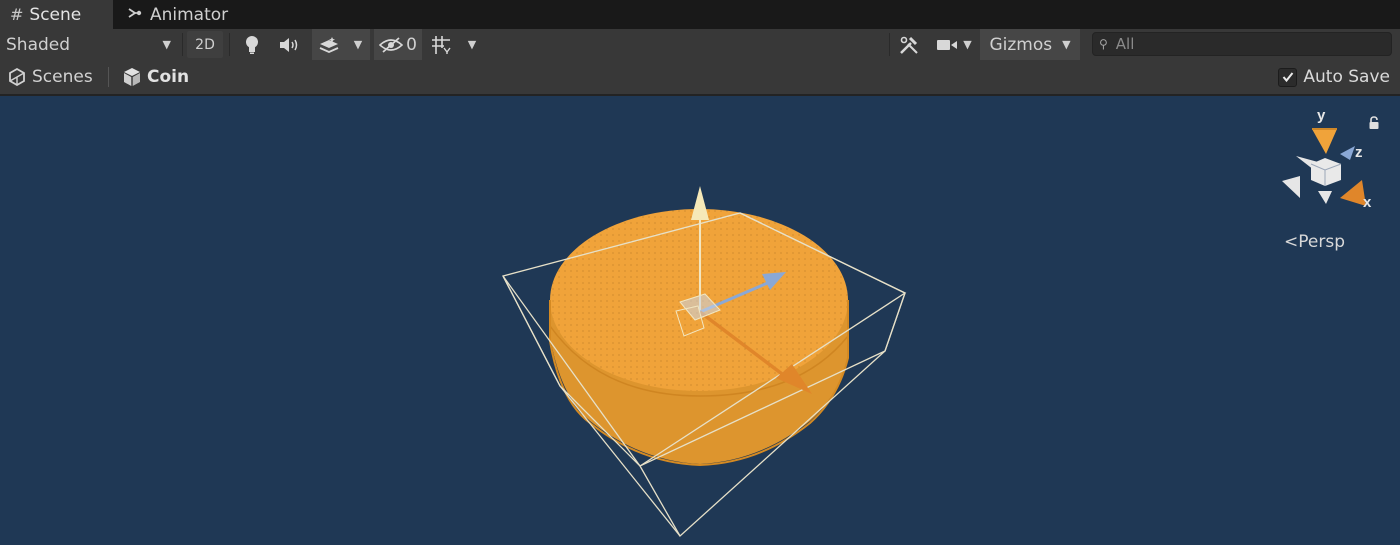  What do you see at coordinates (38, 44) in the screenshot?
I see `draw-mode-label: Shaded` at bounding box center [38, 44].